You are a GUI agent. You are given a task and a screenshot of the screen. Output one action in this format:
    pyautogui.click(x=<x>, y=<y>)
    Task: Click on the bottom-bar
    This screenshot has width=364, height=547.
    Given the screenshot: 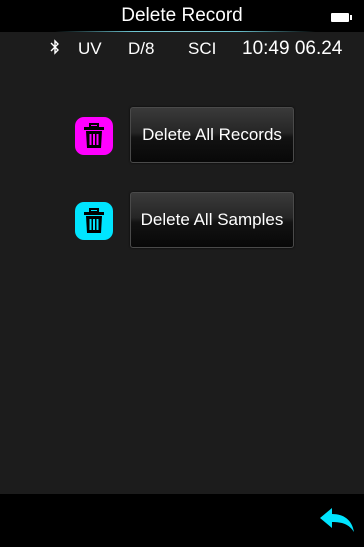 What is the action you would take?
    pyautogui.click(x=182, y=520)
    